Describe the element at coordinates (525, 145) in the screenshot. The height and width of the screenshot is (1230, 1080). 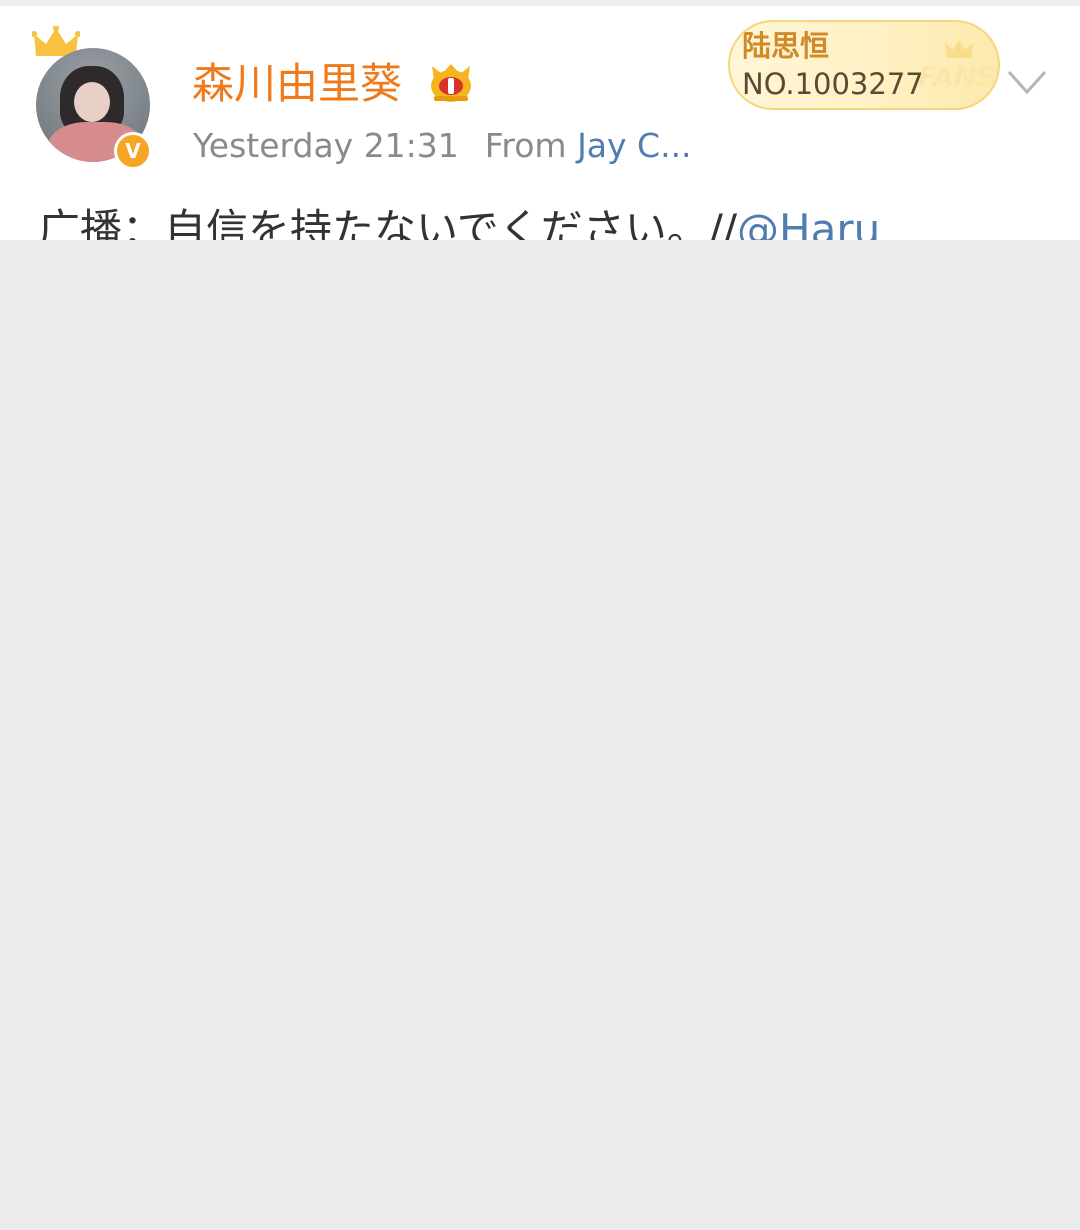
I see `from-label: From` at that location.